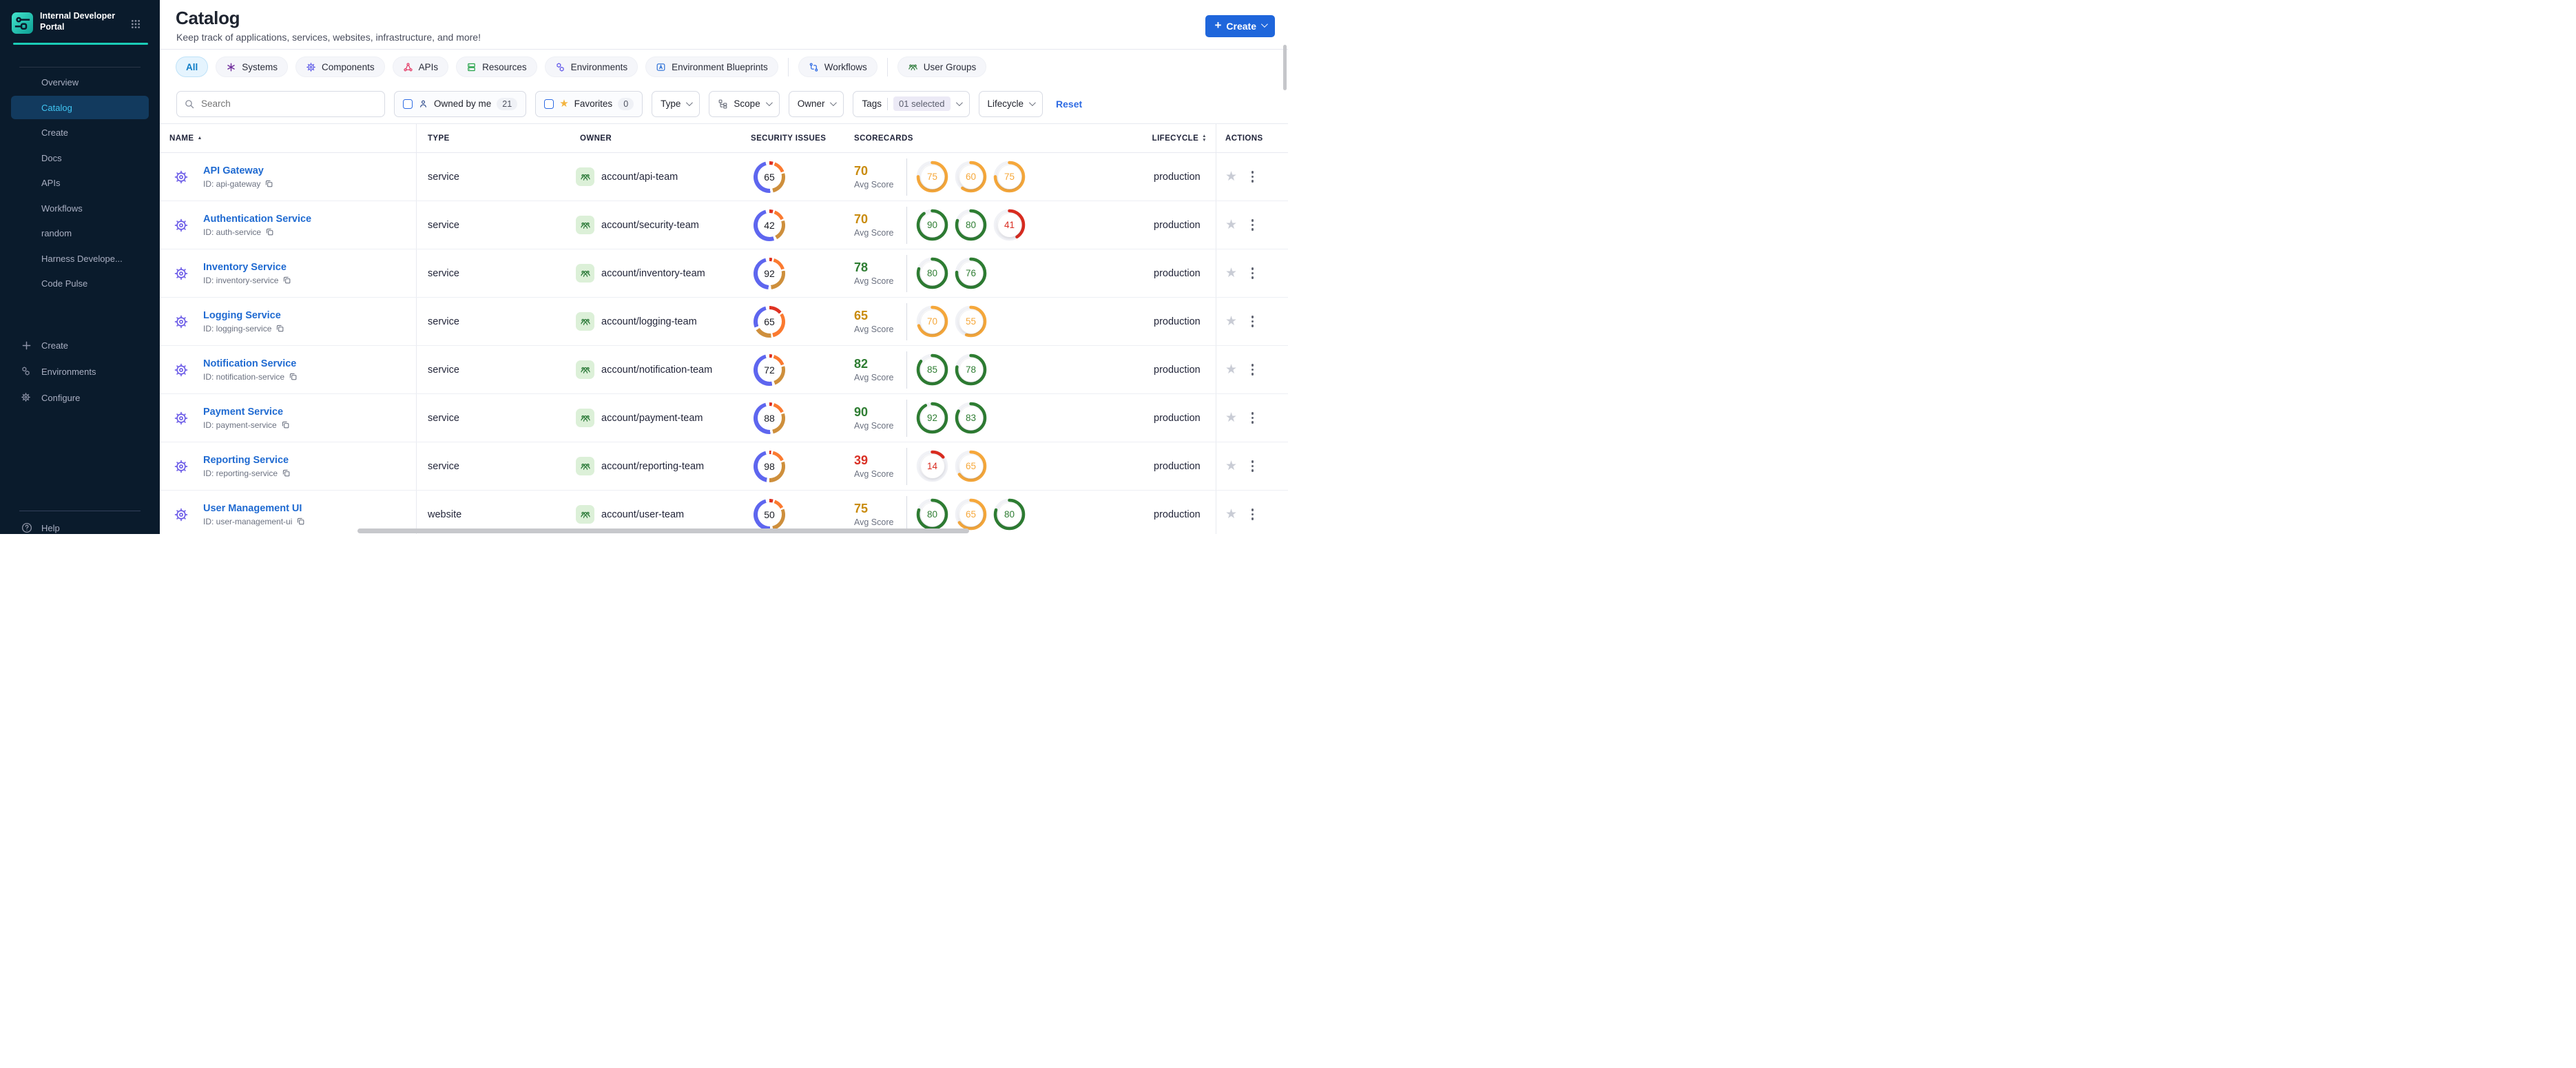 This screenshot has width=2576, height=1068. Describe the element at coordinates (238, 171) in the screenshot. I see `entity-name-link: API Gateway` at that location.